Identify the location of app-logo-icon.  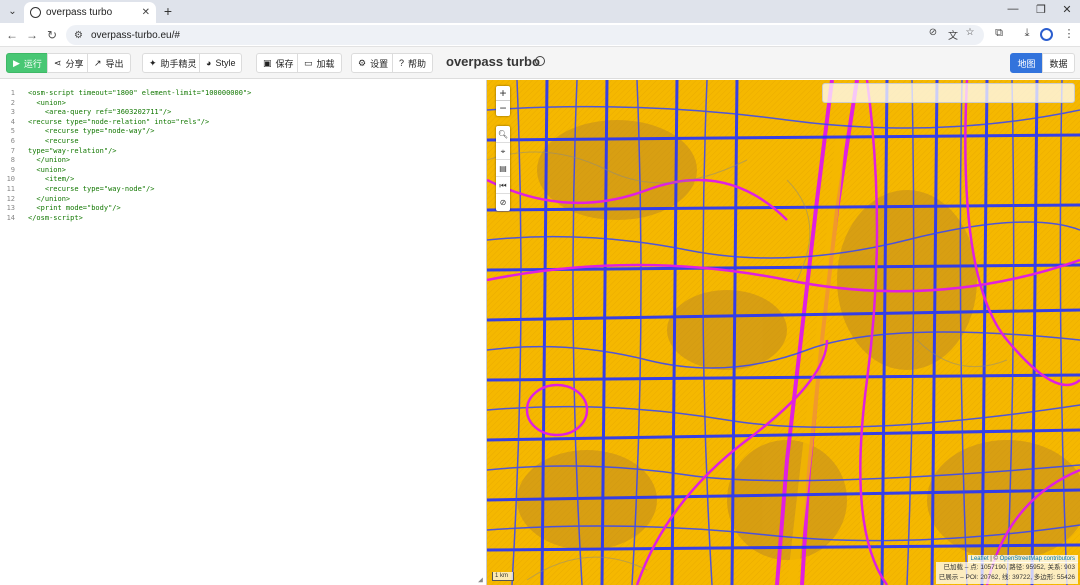
(540, 61).